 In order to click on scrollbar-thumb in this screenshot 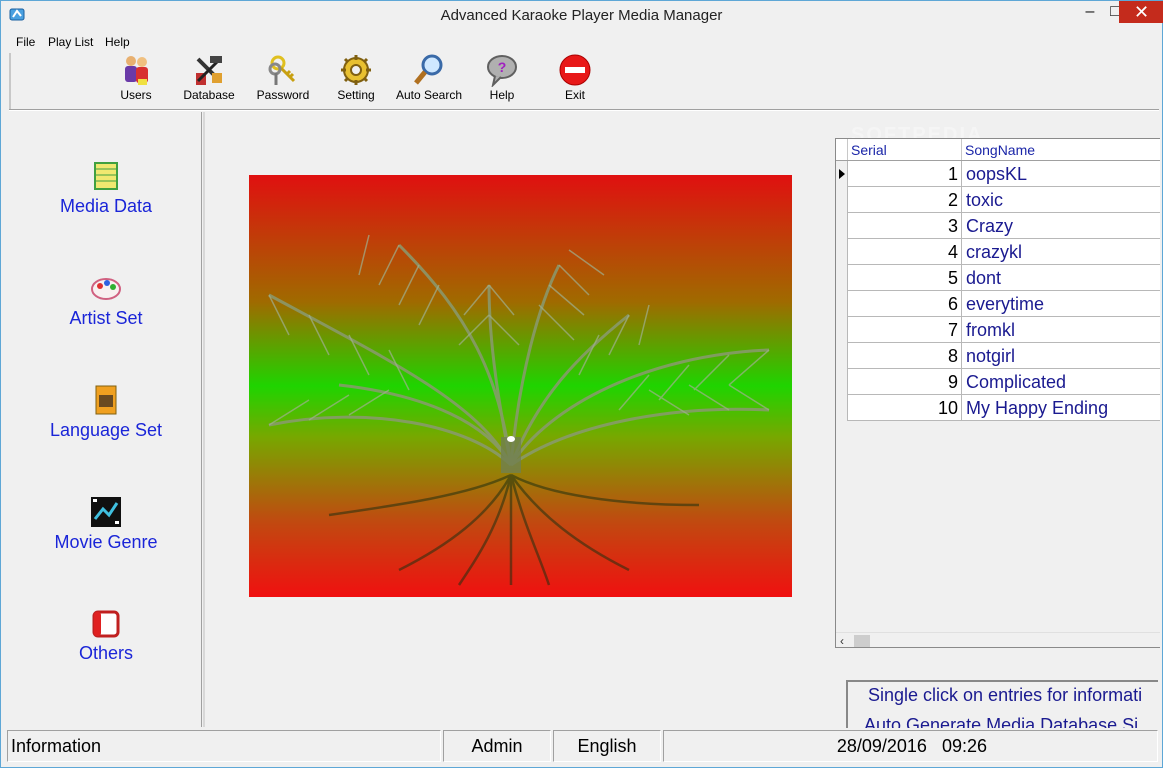, I will do `click(862, 641)`.